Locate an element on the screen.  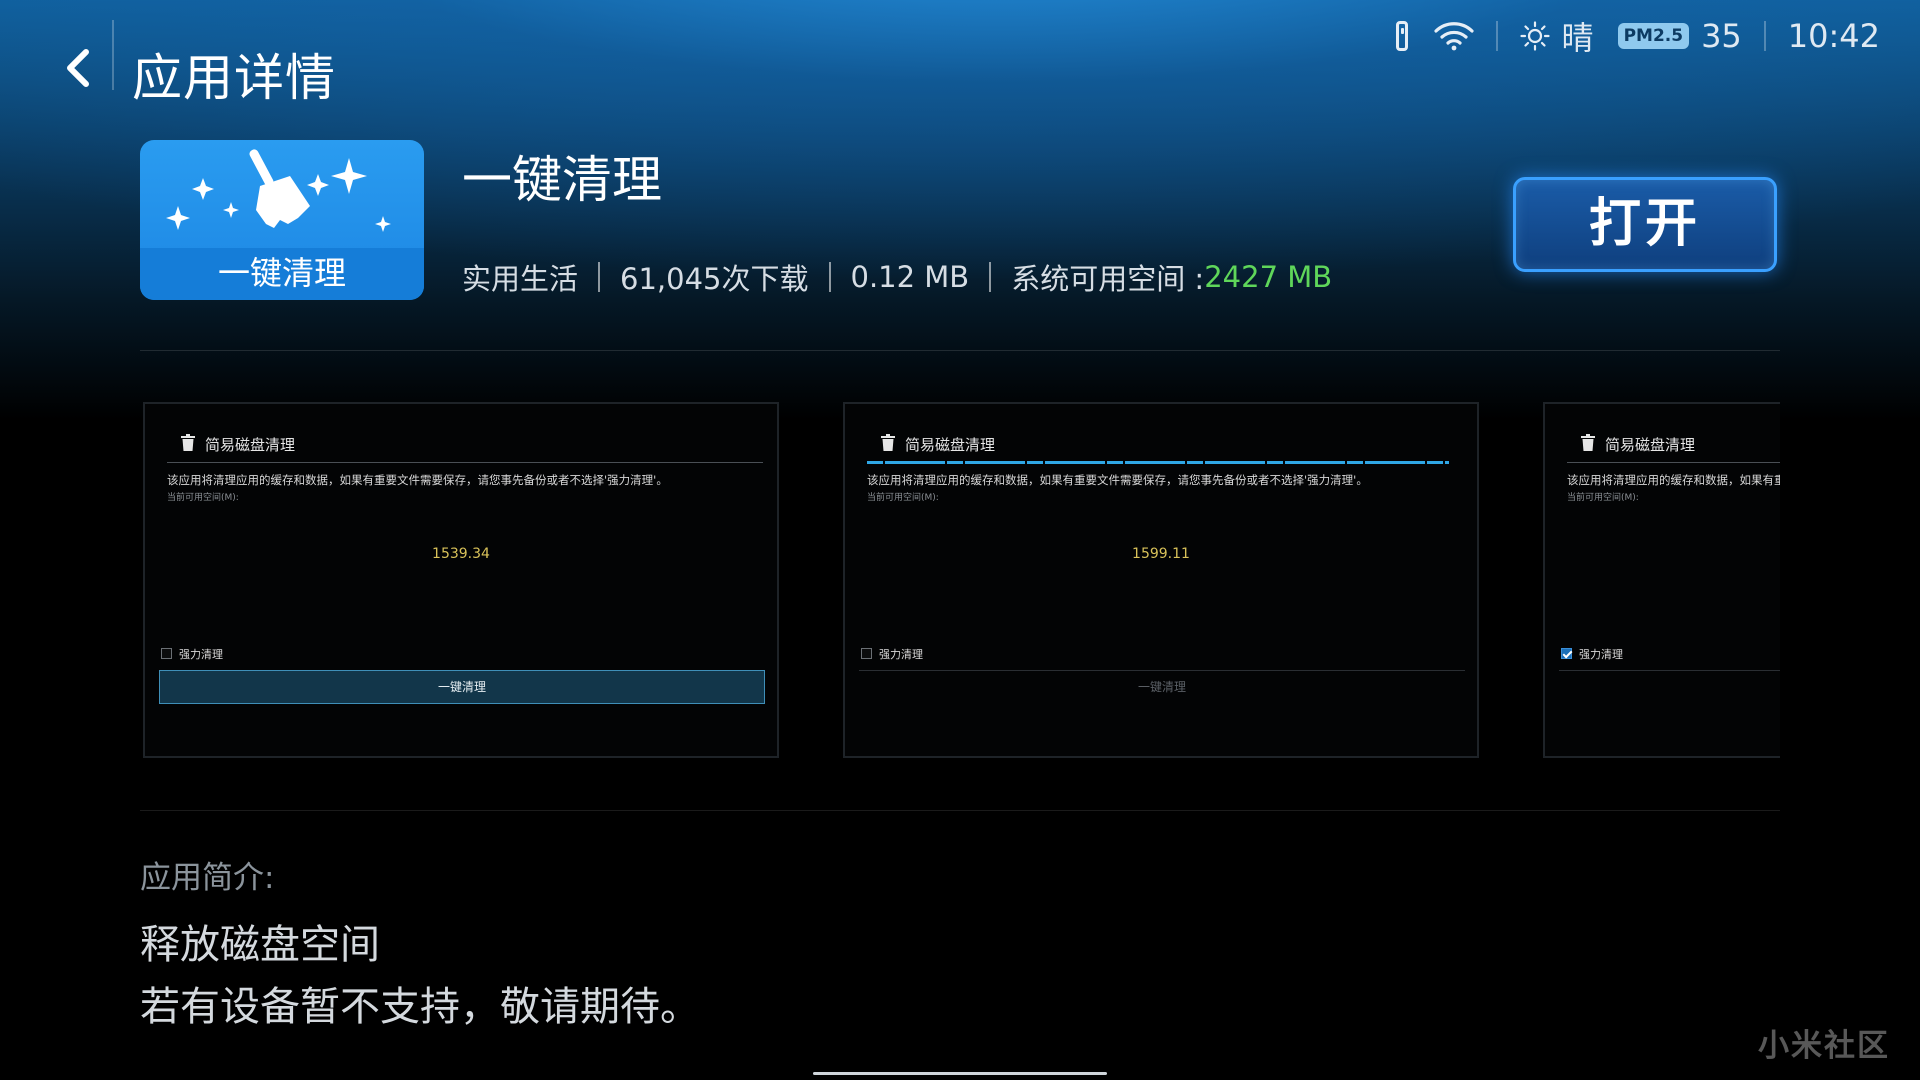
free-space-label: 系统可用空间 : is located at coordinates (1108, 279).